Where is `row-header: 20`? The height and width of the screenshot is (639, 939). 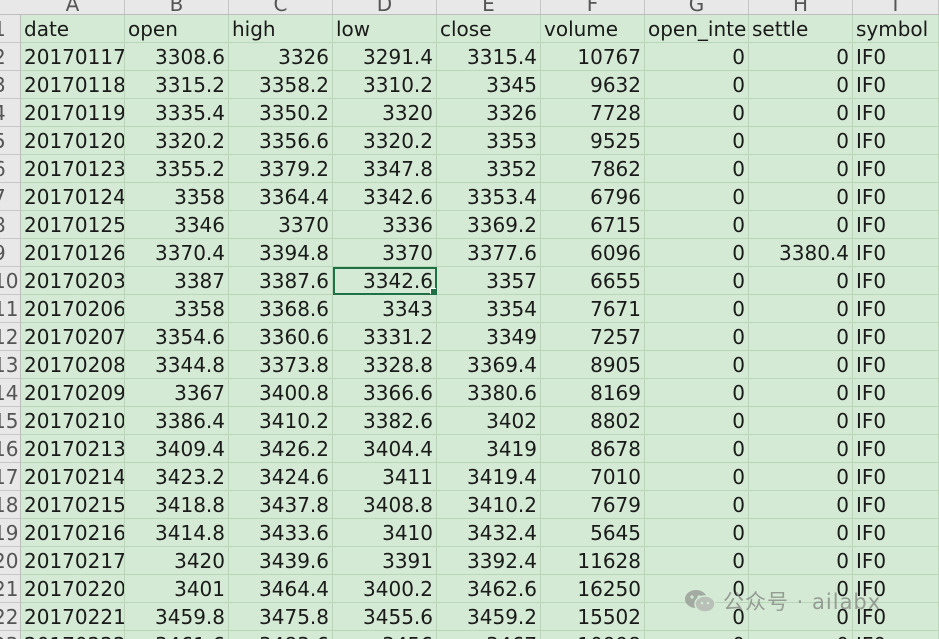
row-header: 20 is located at coordinates (10, 561).